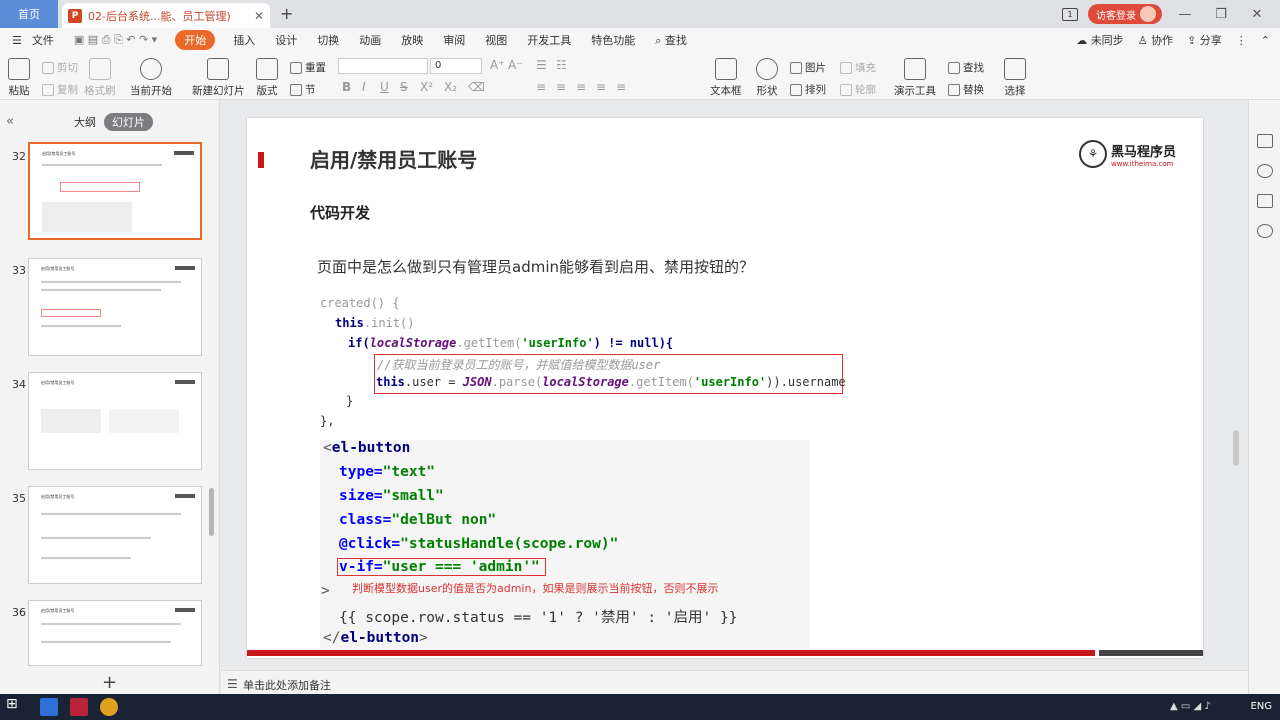 This screenshot has height=720, width=1280. I want to click on slide-thumbnail-34: 启用/禁用员工账号, so click(115, 421).